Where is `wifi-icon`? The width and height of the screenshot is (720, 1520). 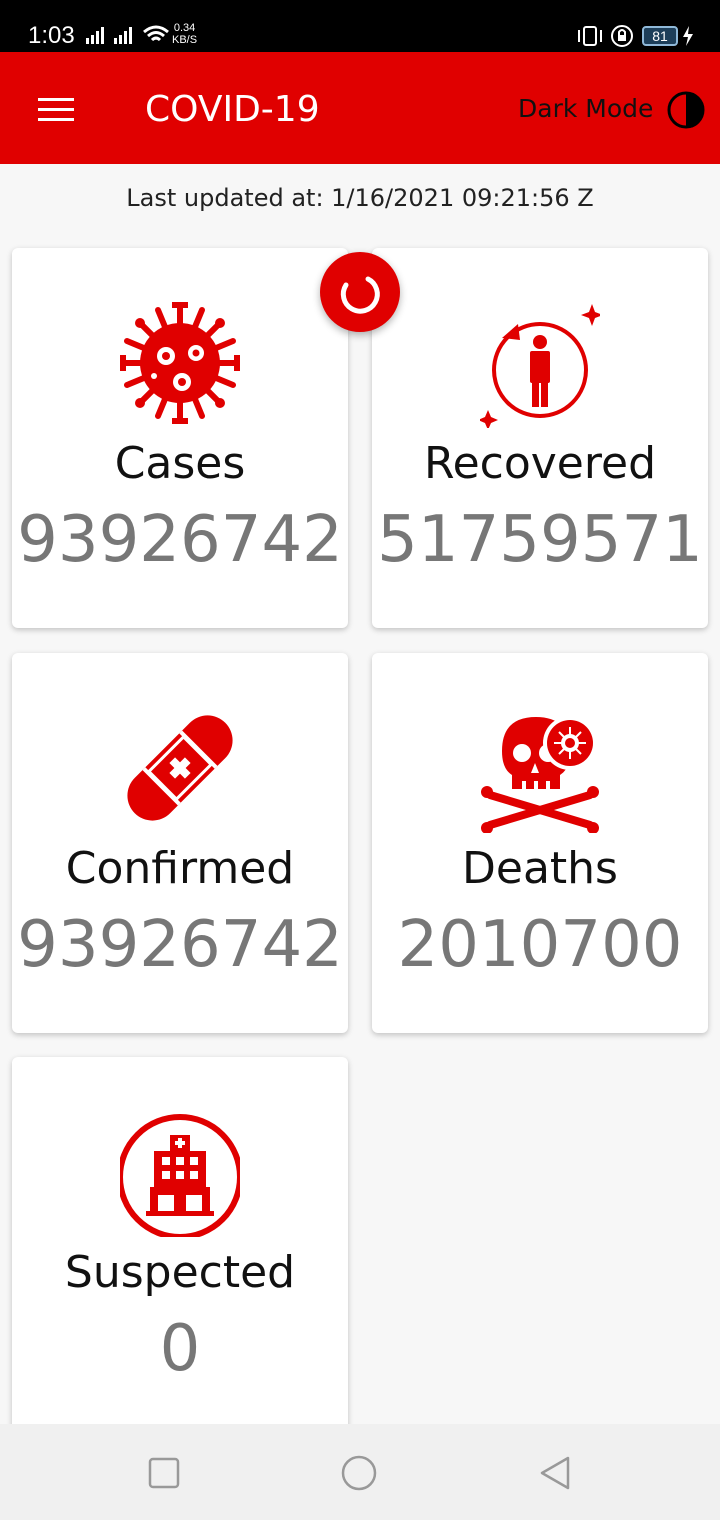 wifi-icon is located at coordinates (156, 33).